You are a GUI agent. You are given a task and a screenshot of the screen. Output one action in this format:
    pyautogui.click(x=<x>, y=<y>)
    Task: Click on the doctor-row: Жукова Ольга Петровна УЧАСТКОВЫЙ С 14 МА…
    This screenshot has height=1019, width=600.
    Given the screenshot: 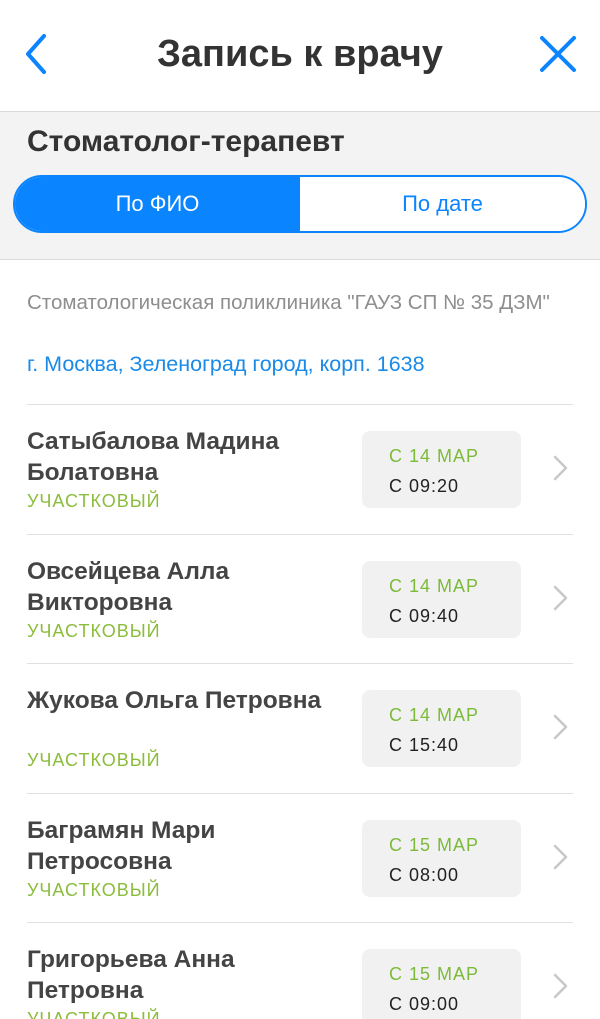 What is the action you would take?
    pyautogui.click(x=300, y=728)
    